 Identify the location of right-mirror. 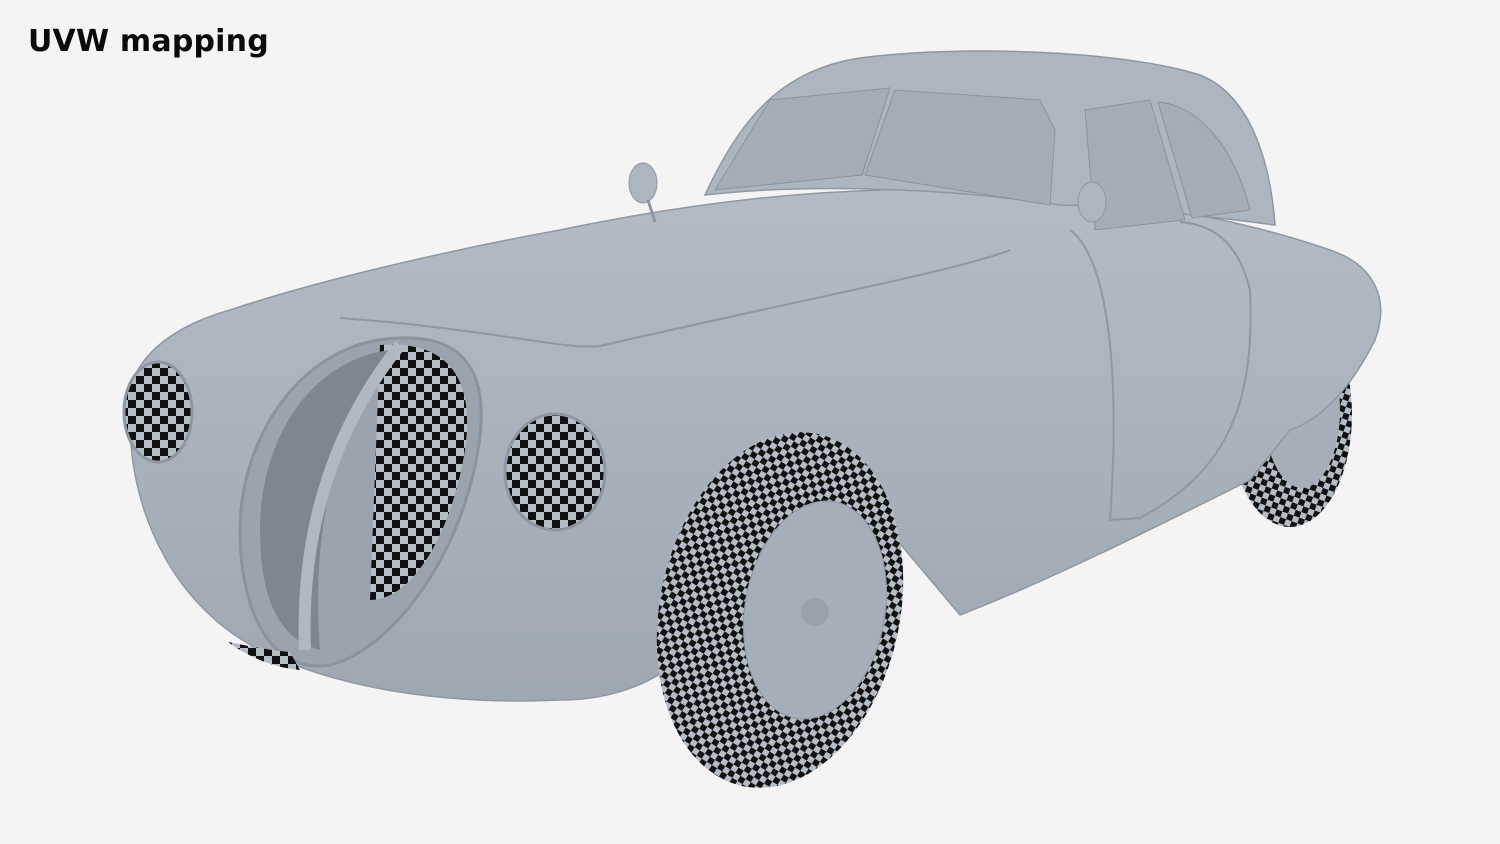
(1092, 202).